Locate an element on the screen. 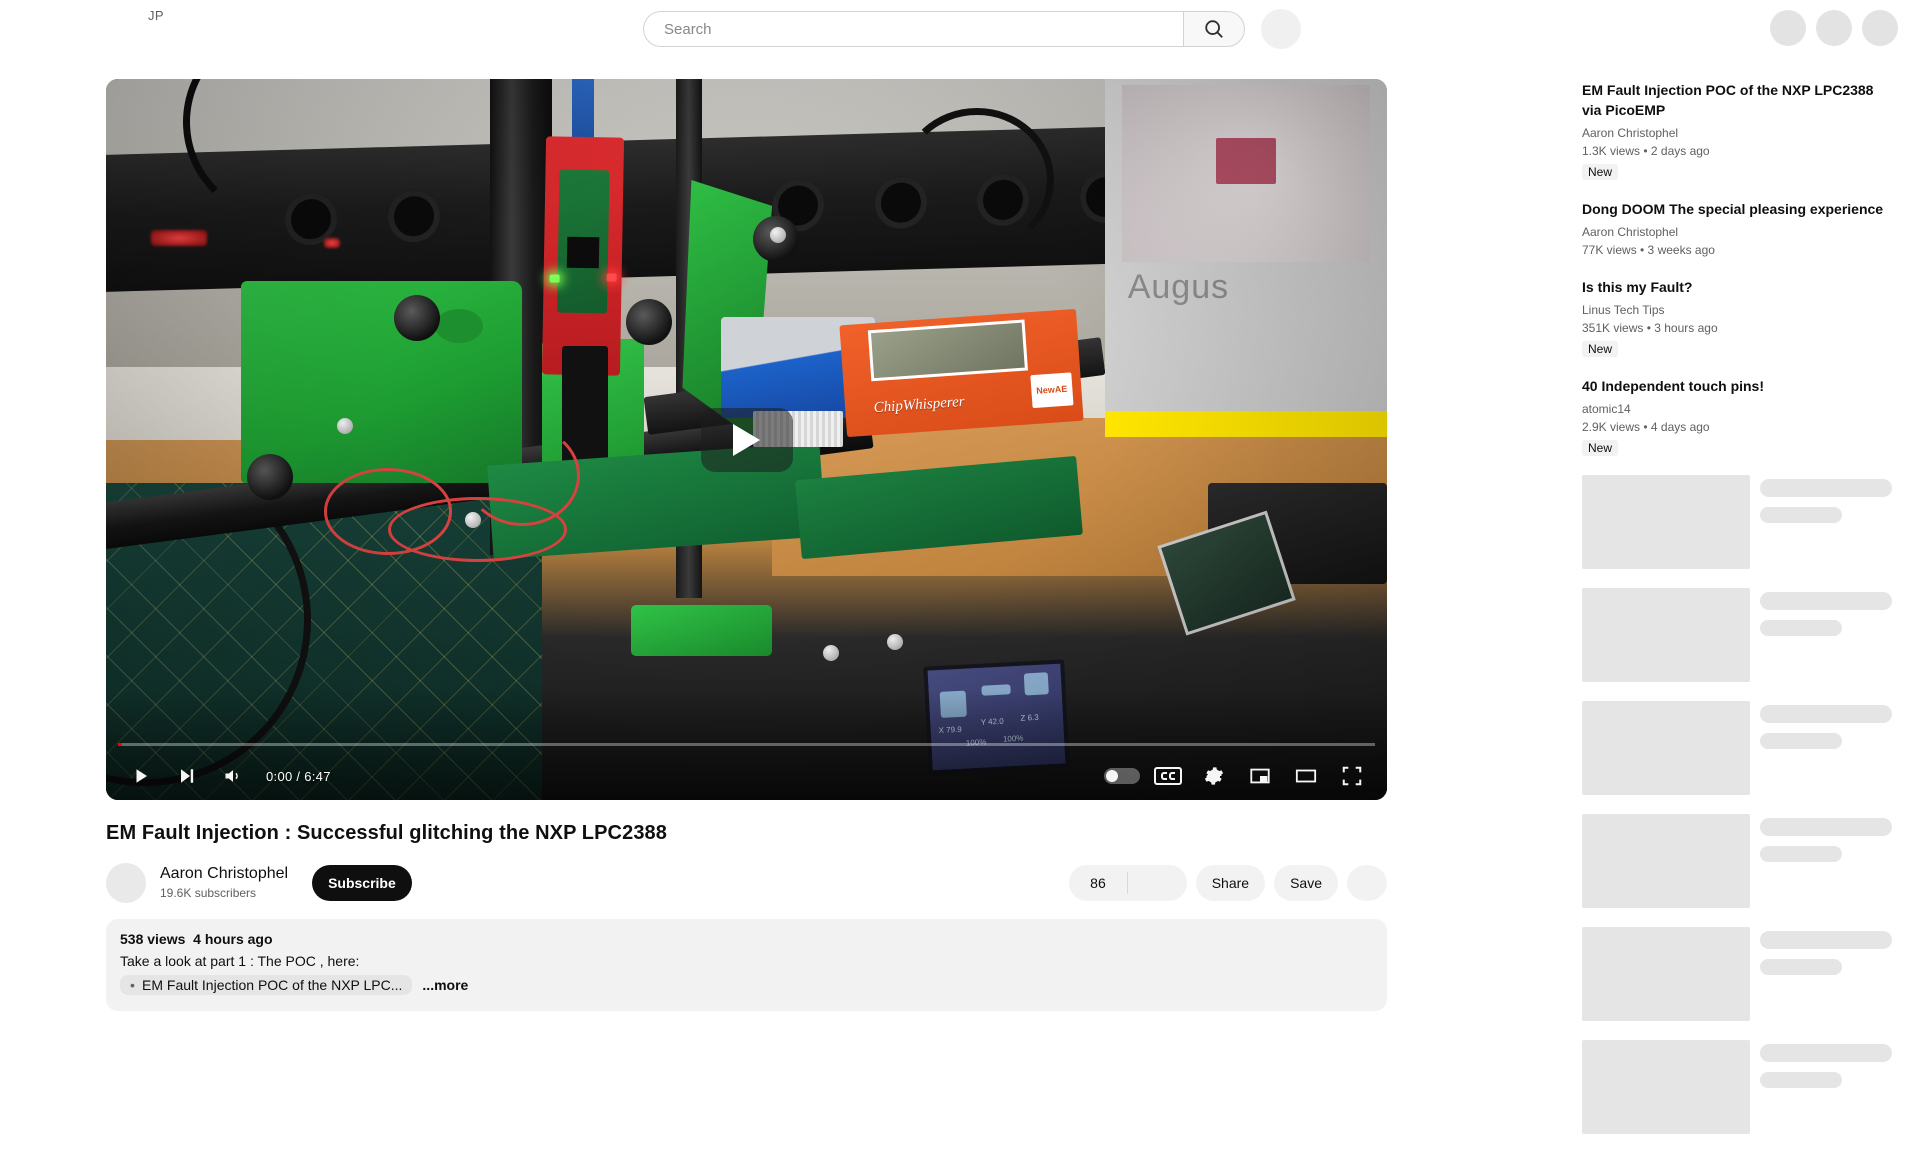 This screenshot has height=1153, width=1920. next-icon is located at coordinates (187, 776).